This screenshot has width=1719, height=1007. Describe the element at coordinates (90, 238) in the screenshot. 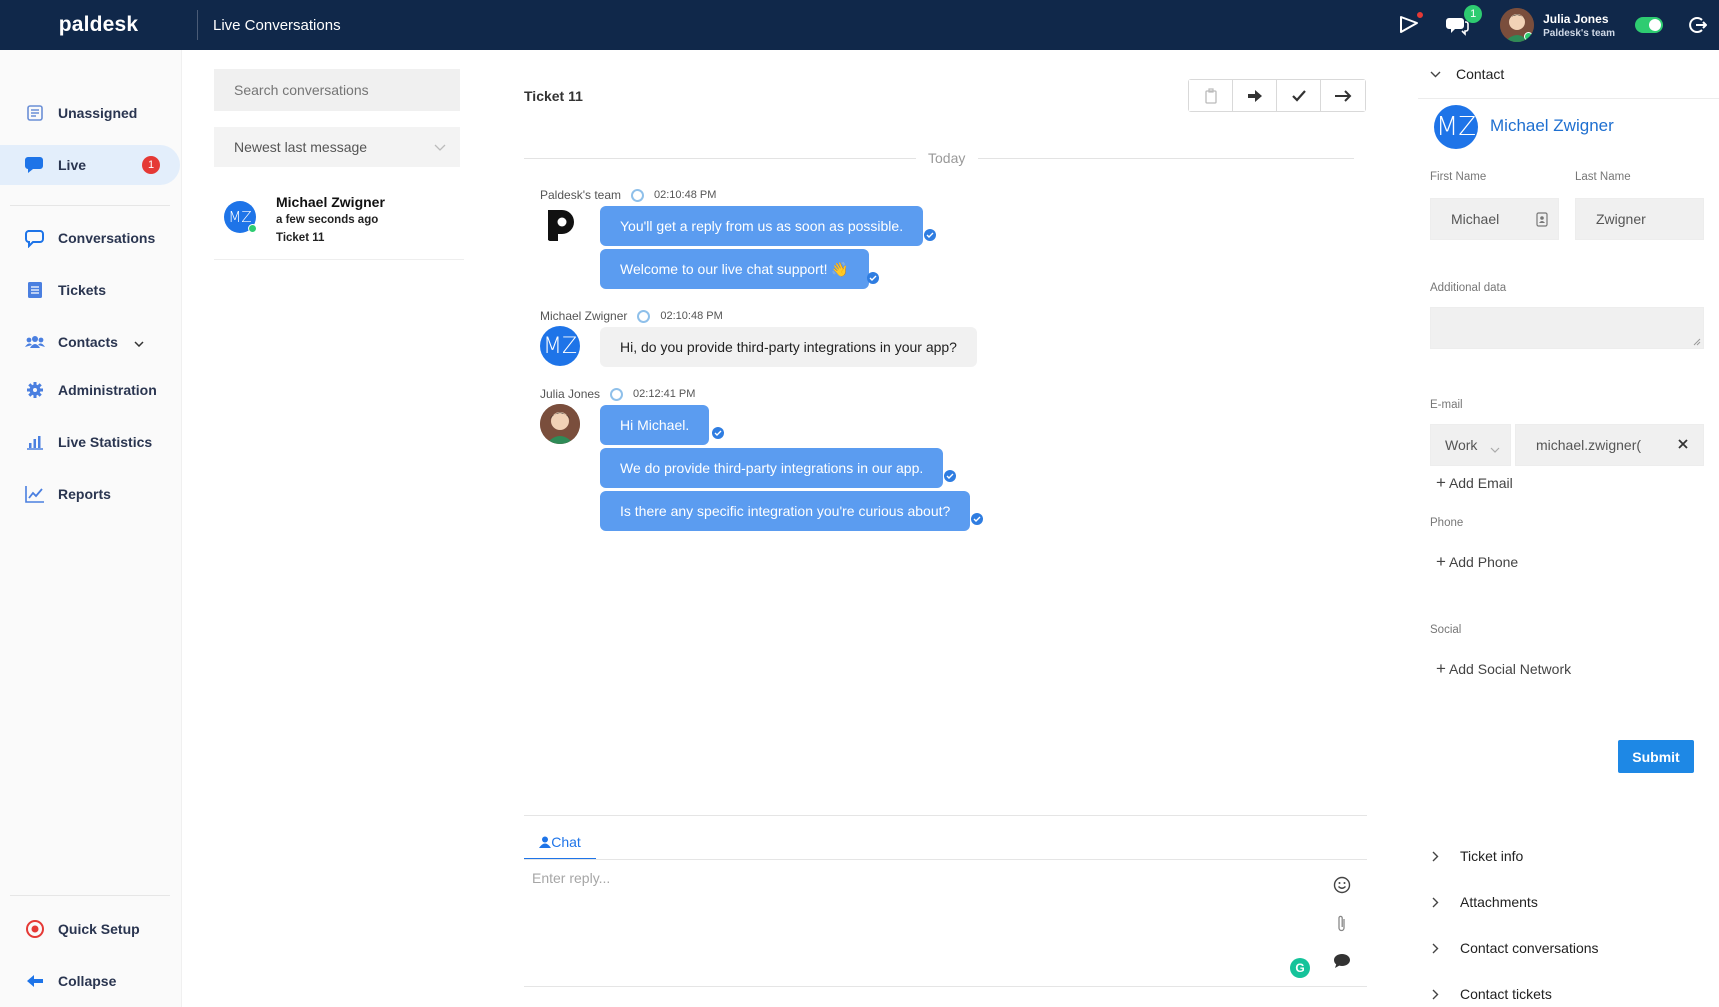

I see `nav-conversations: Conversations` at that location.